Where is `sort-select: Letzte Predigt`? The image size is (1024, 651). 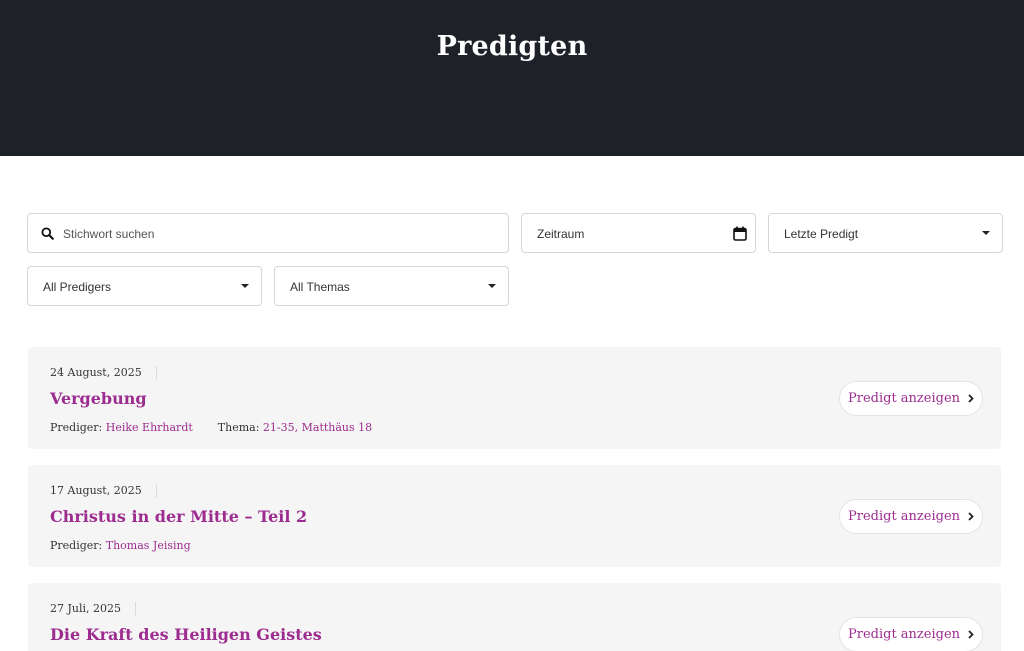
sort-select: Letzte Predigt is located at coordinates (885, 233).